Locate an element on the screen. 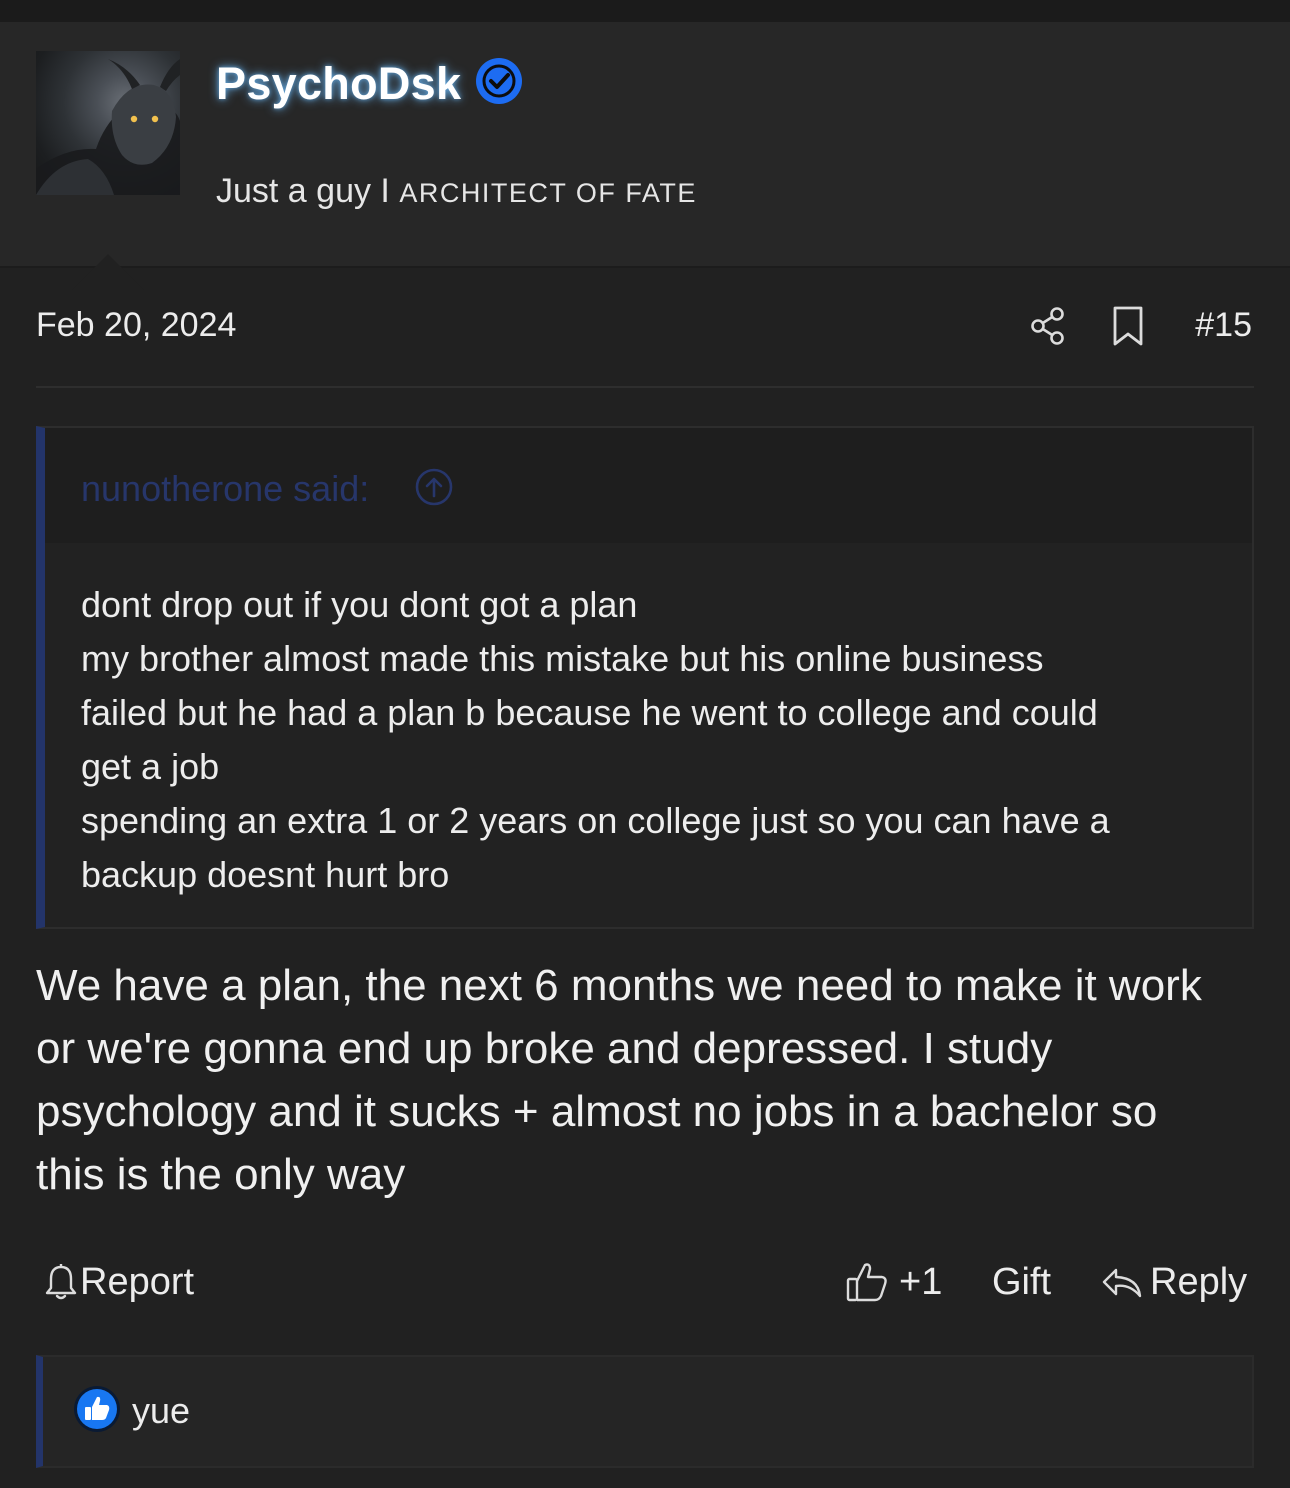  reactions-bar: yue is located at coordinates (645, 1411).